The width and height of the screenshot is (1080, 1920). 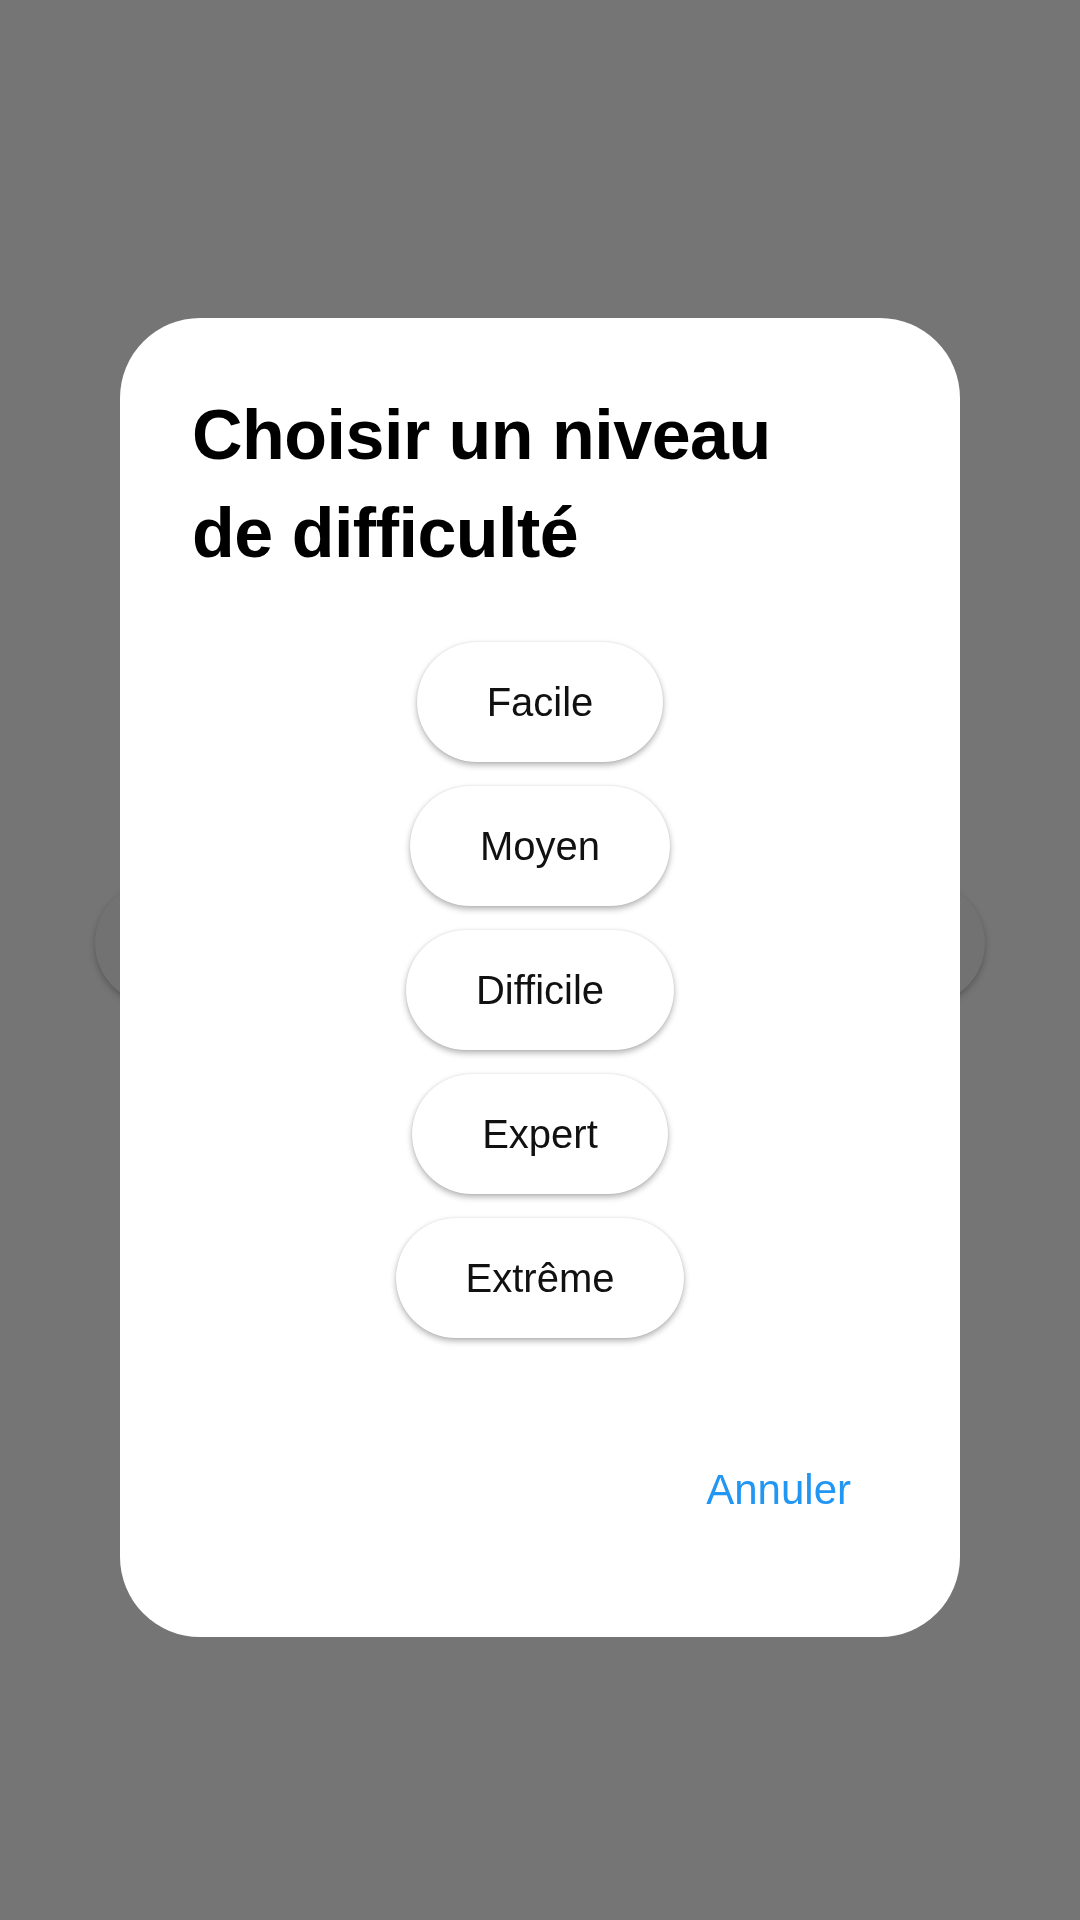 What do you see at coordinates (482, 484) in the screenshot?
I see `dialog-title: Choisir un niveau de difficulté` at bounding box center [482, 484].